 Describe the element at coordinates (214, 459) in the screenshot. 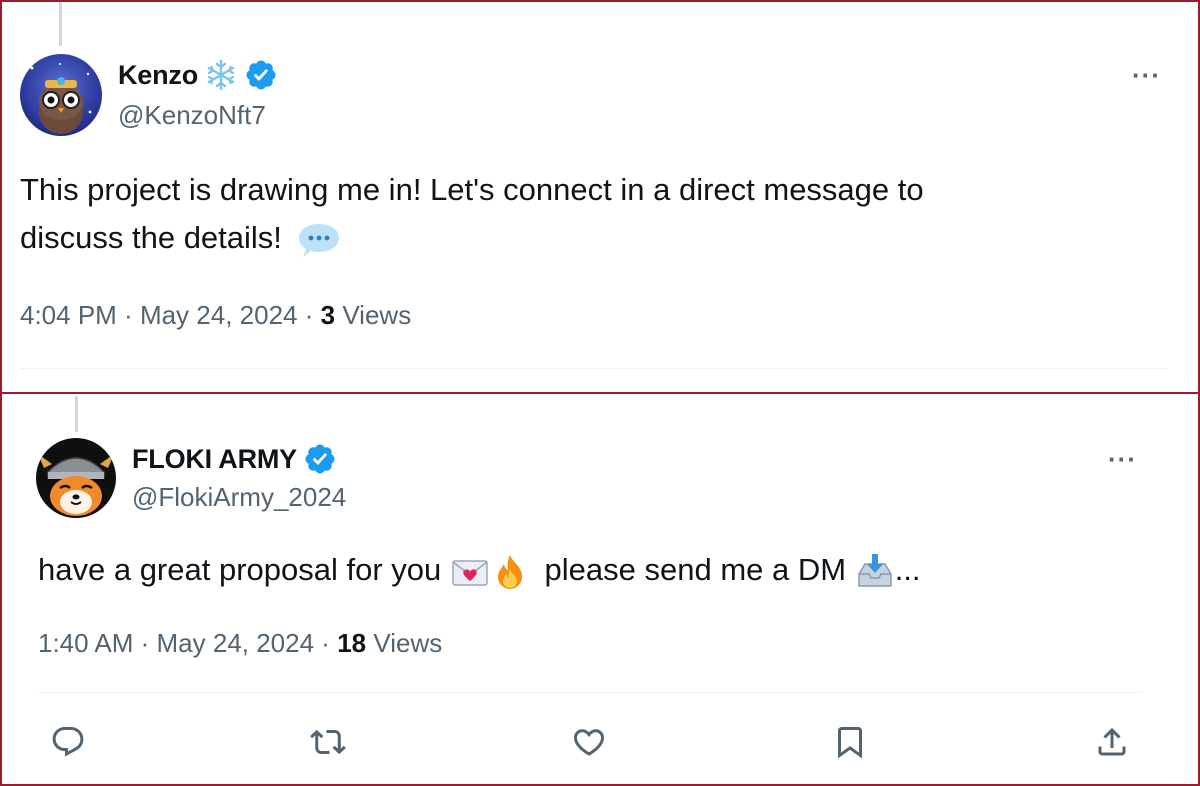

I see `display-name: FLOKI ARMY` at that location.